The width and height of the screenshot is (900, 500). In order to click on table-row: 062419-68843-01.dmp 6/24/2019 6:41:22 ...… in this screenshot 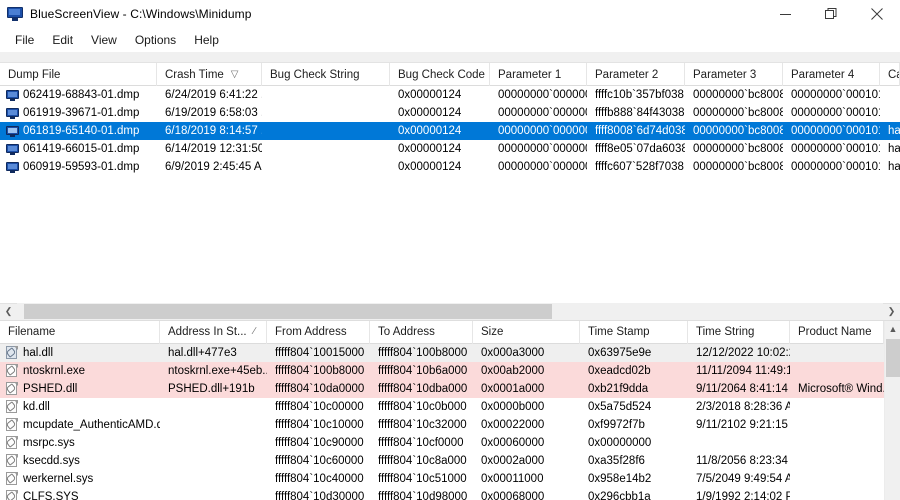, I will do `click(450, 95)`.